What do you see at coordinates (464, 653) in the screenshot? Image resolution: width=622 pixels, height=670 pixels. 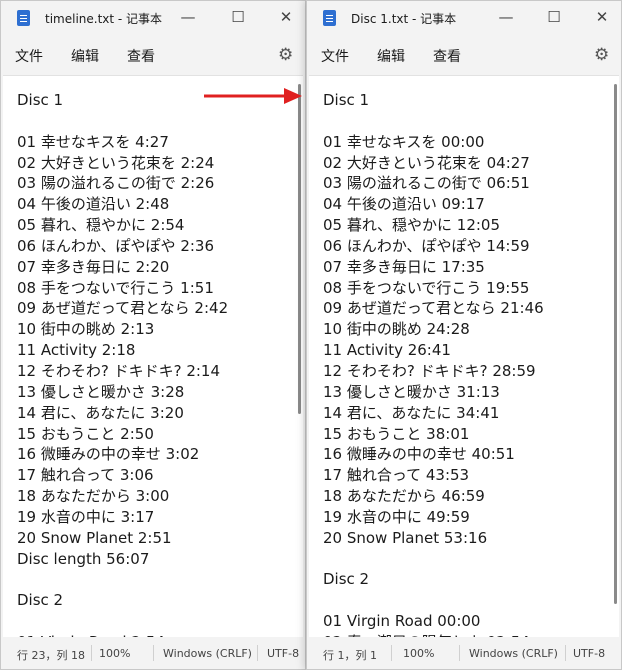 I see `status-bar: 行 1，列 1 100% Windows (CRLF) UTF-8` at bounding box center [464, 653].